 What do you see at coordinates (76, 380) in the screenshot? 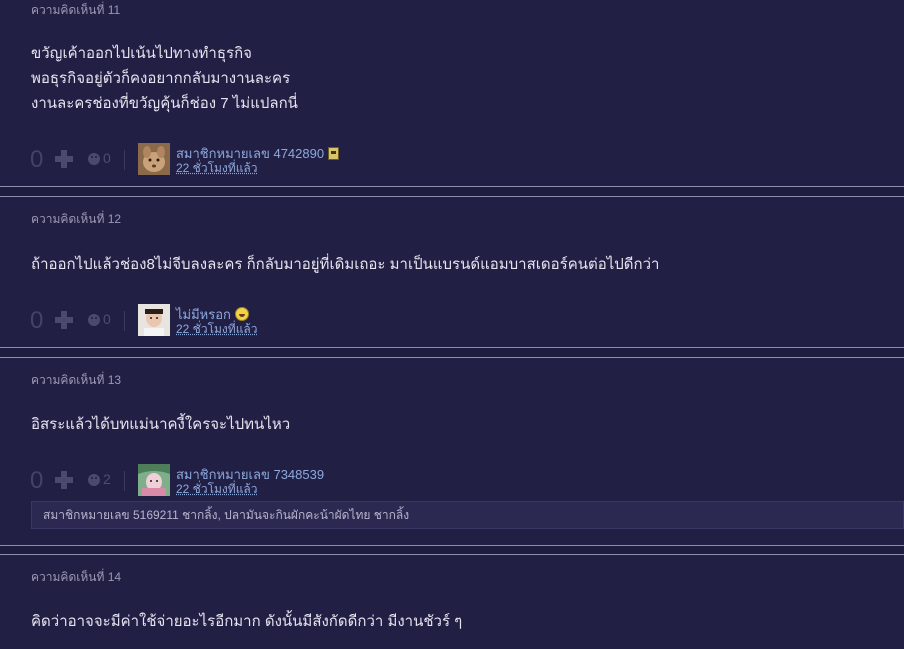
I see `comment-number: ความคิดเห็นที่ 13` at bounding box center [76, 380].